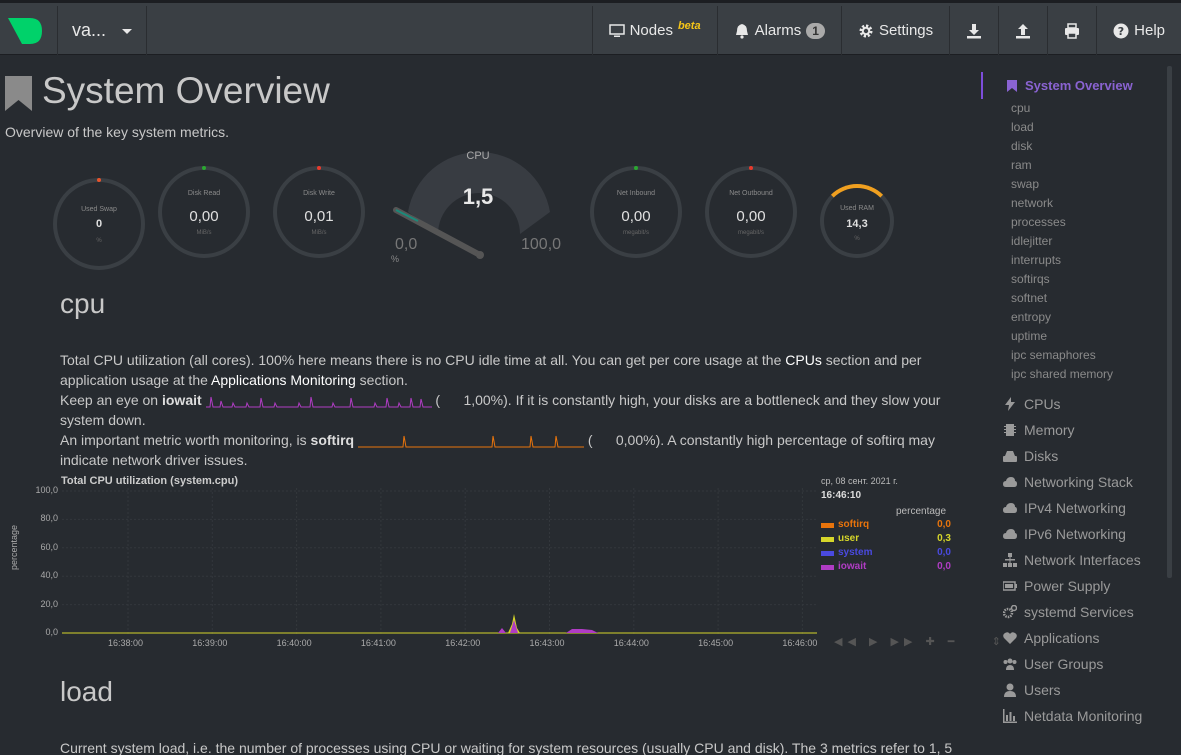 This screenshot has height=755, width=1181. What do you see at coordinates (636, 212) in the screenshot?
I see `gauge-net-inbound: Net Inbound 0,00 megabit/s` at bounding box center [636, 212].